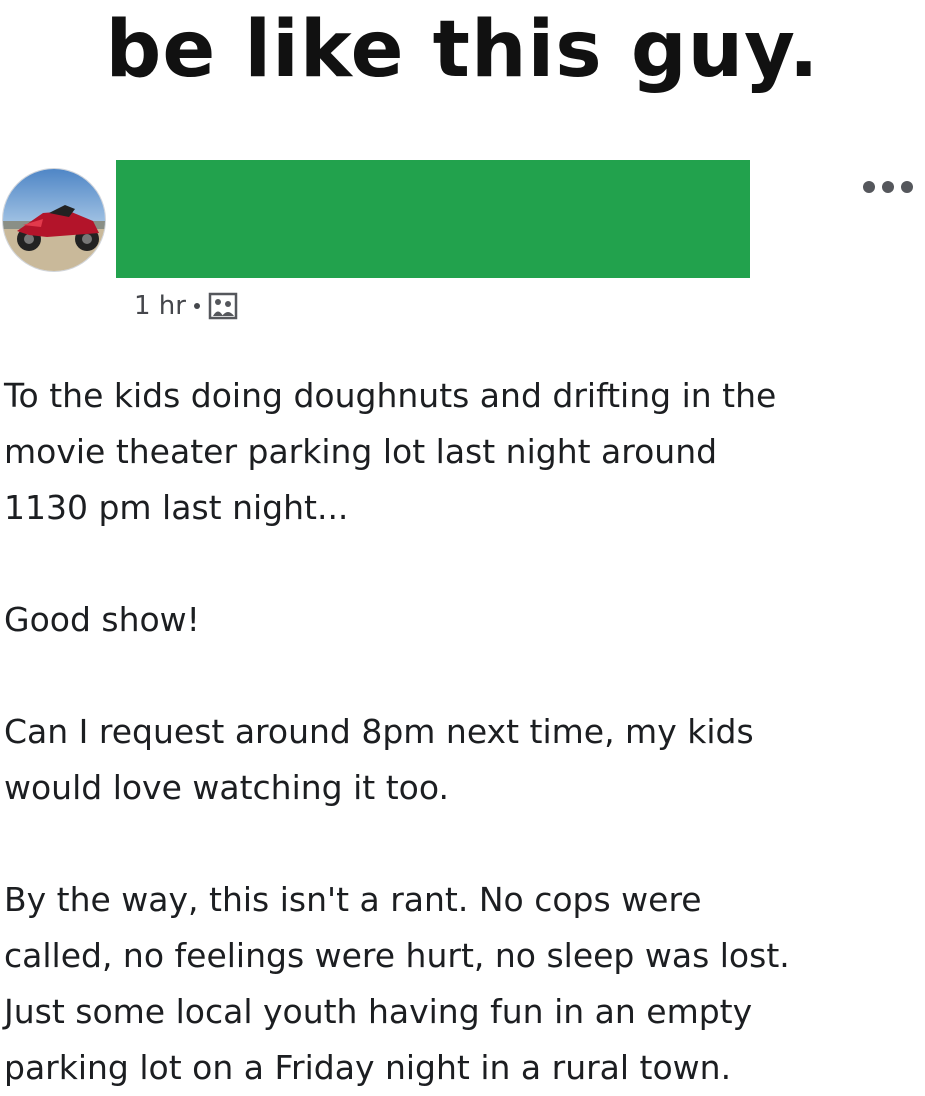 This screenshot has height=1096, width=925. What do you see at coordinates (160, 306) in the screenshot?
I see `post-timestamp: 1 hr` at bounding box center [160, 306].